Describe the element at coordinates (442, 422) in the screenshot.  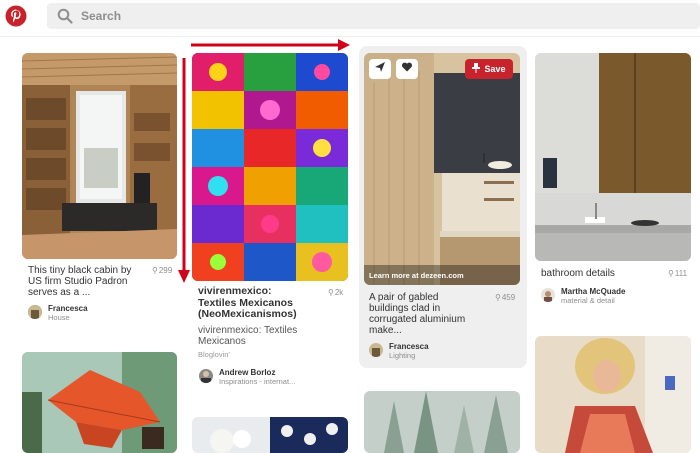
I see `pin-image-forest` at that location.